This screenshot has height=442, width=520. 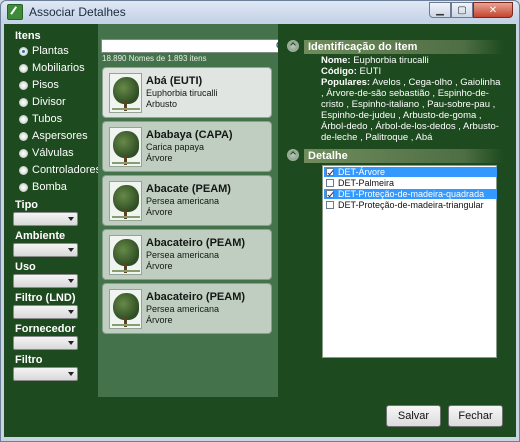 I want to click on close-window-button: ✕, so click(x=493, y=10).